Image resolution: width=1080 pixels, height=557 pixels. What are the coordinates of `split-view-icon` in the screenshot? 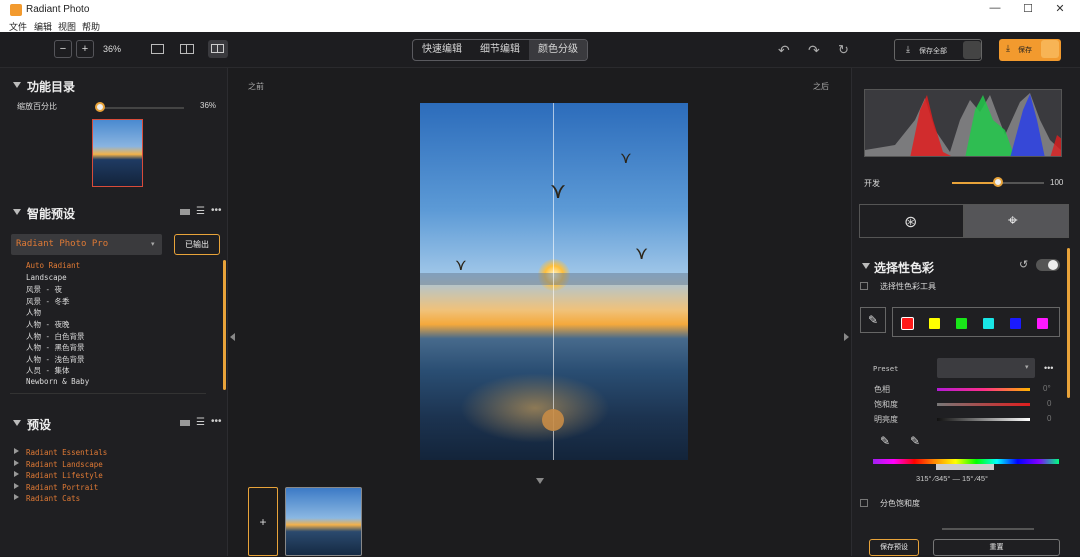 It's located at (218, 49).